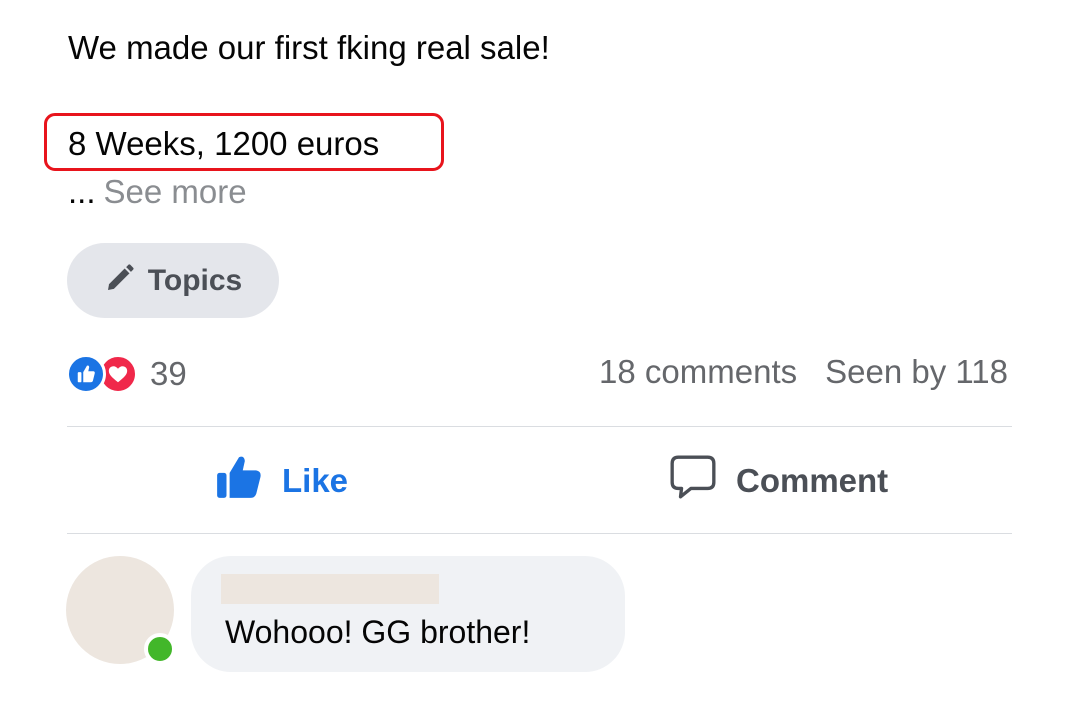 Image resolution: width=1080 pixels, height=716 pixels. What do you see at coordinates (315, 480) in the screenshot?
I see `like-label: Like` at bounding box center [315, 480].